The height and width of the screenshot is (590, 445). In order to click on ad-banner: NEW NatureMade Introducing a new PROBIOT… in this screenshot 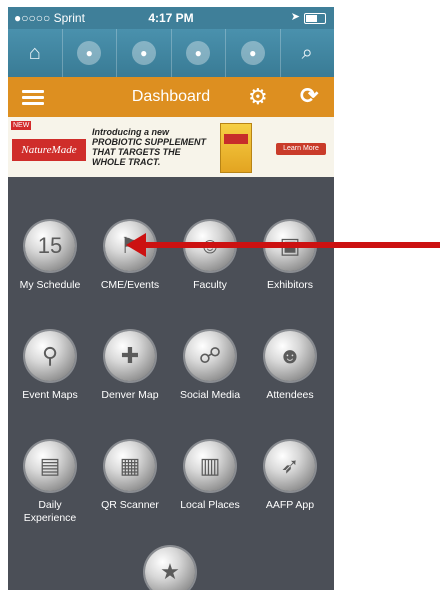, I will do `click(171, 147)`.